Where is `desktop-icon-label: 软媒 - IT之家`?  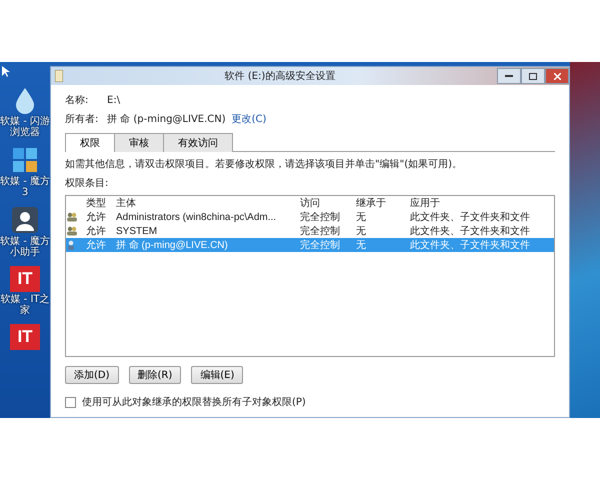 desktop-icon-label: 软媒 - IT之家 is located at coordinates (25, 305).